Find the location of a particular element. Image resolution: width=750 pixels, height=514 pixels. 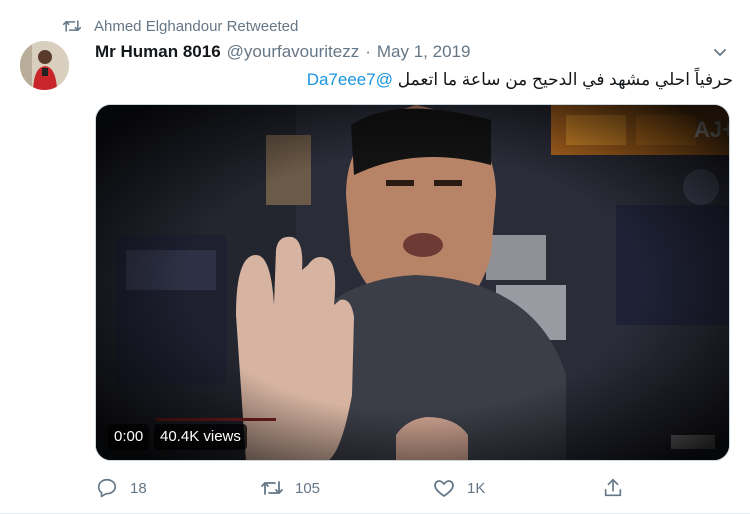

retweet-context-text: Ahmed Elghandour Retweeted is located at coordinates (196, 26).